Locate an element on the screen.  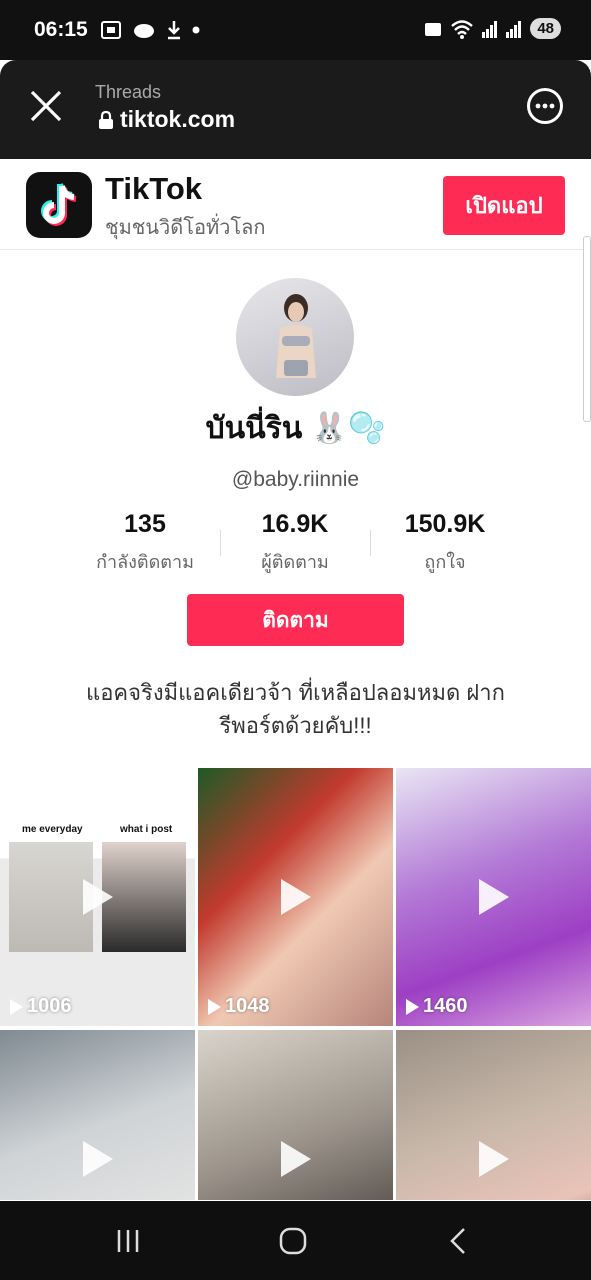
more-icon is located at coordinates (545, 106).